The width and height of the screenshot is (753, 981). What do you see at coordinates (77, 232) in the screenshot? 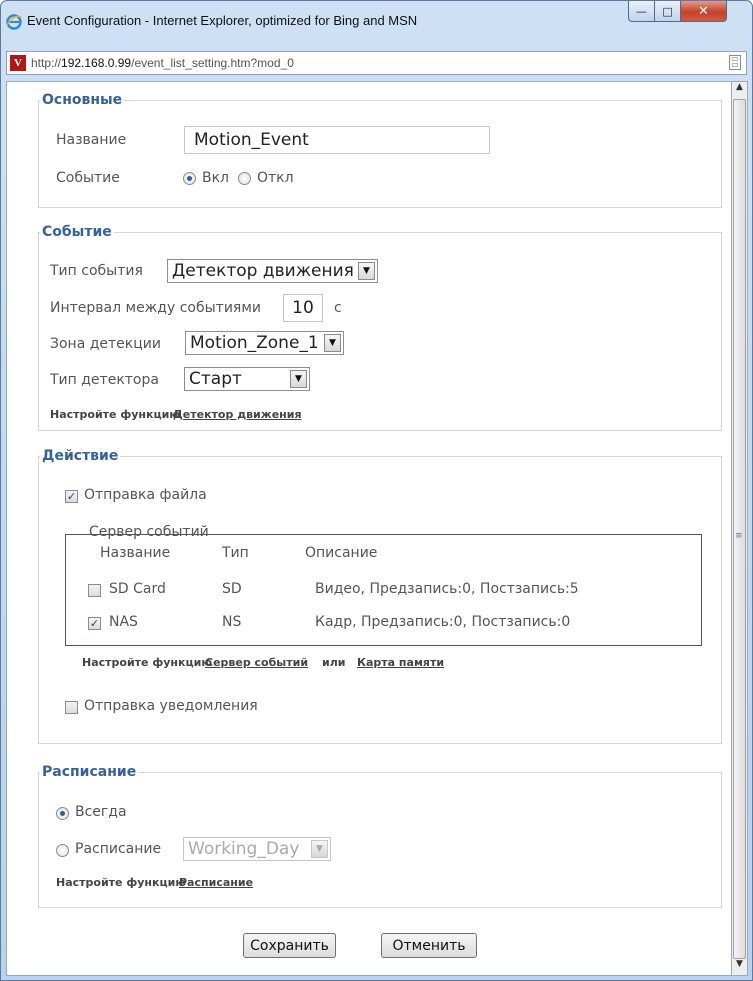
I see `event-legend: Событие` at bounding box center [77, 232].